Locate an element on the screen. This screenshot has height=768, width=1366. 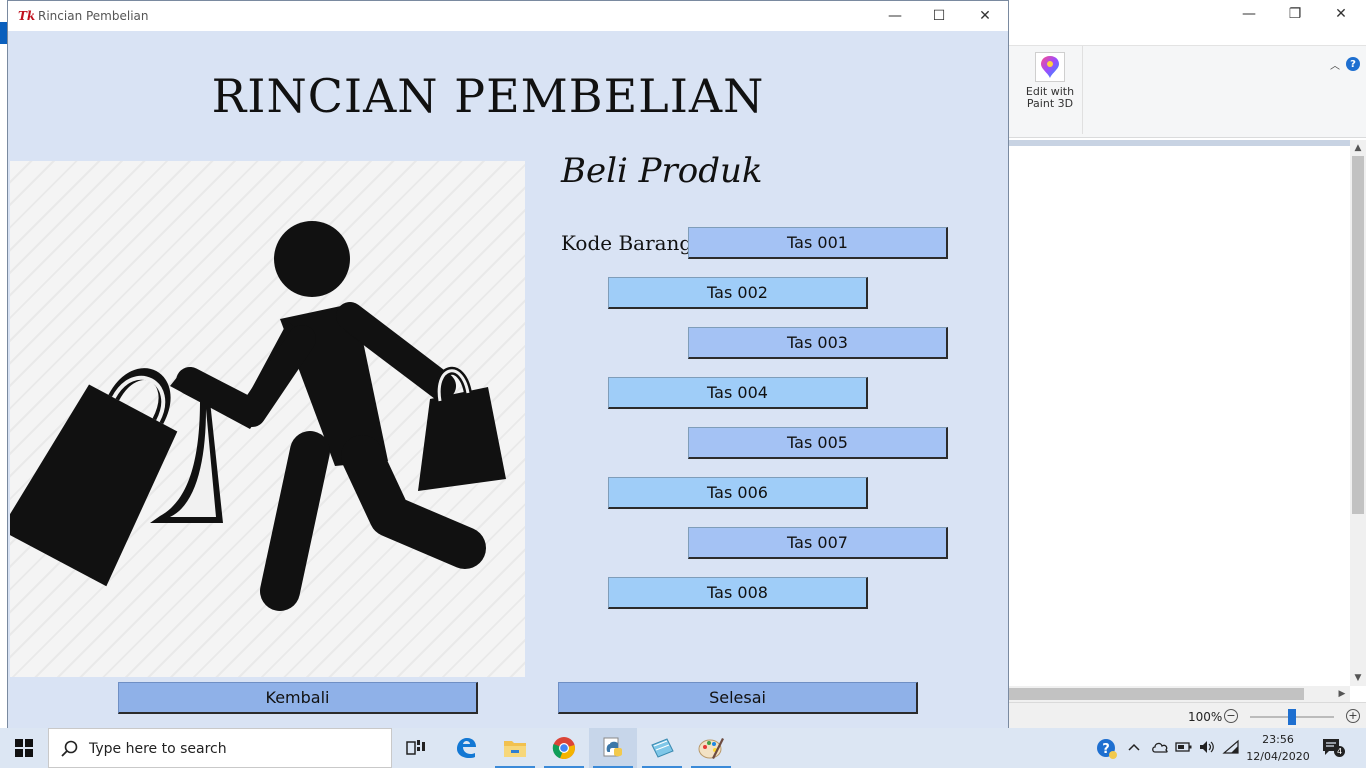
wifi-icon is located at coordinates (1231, 749).